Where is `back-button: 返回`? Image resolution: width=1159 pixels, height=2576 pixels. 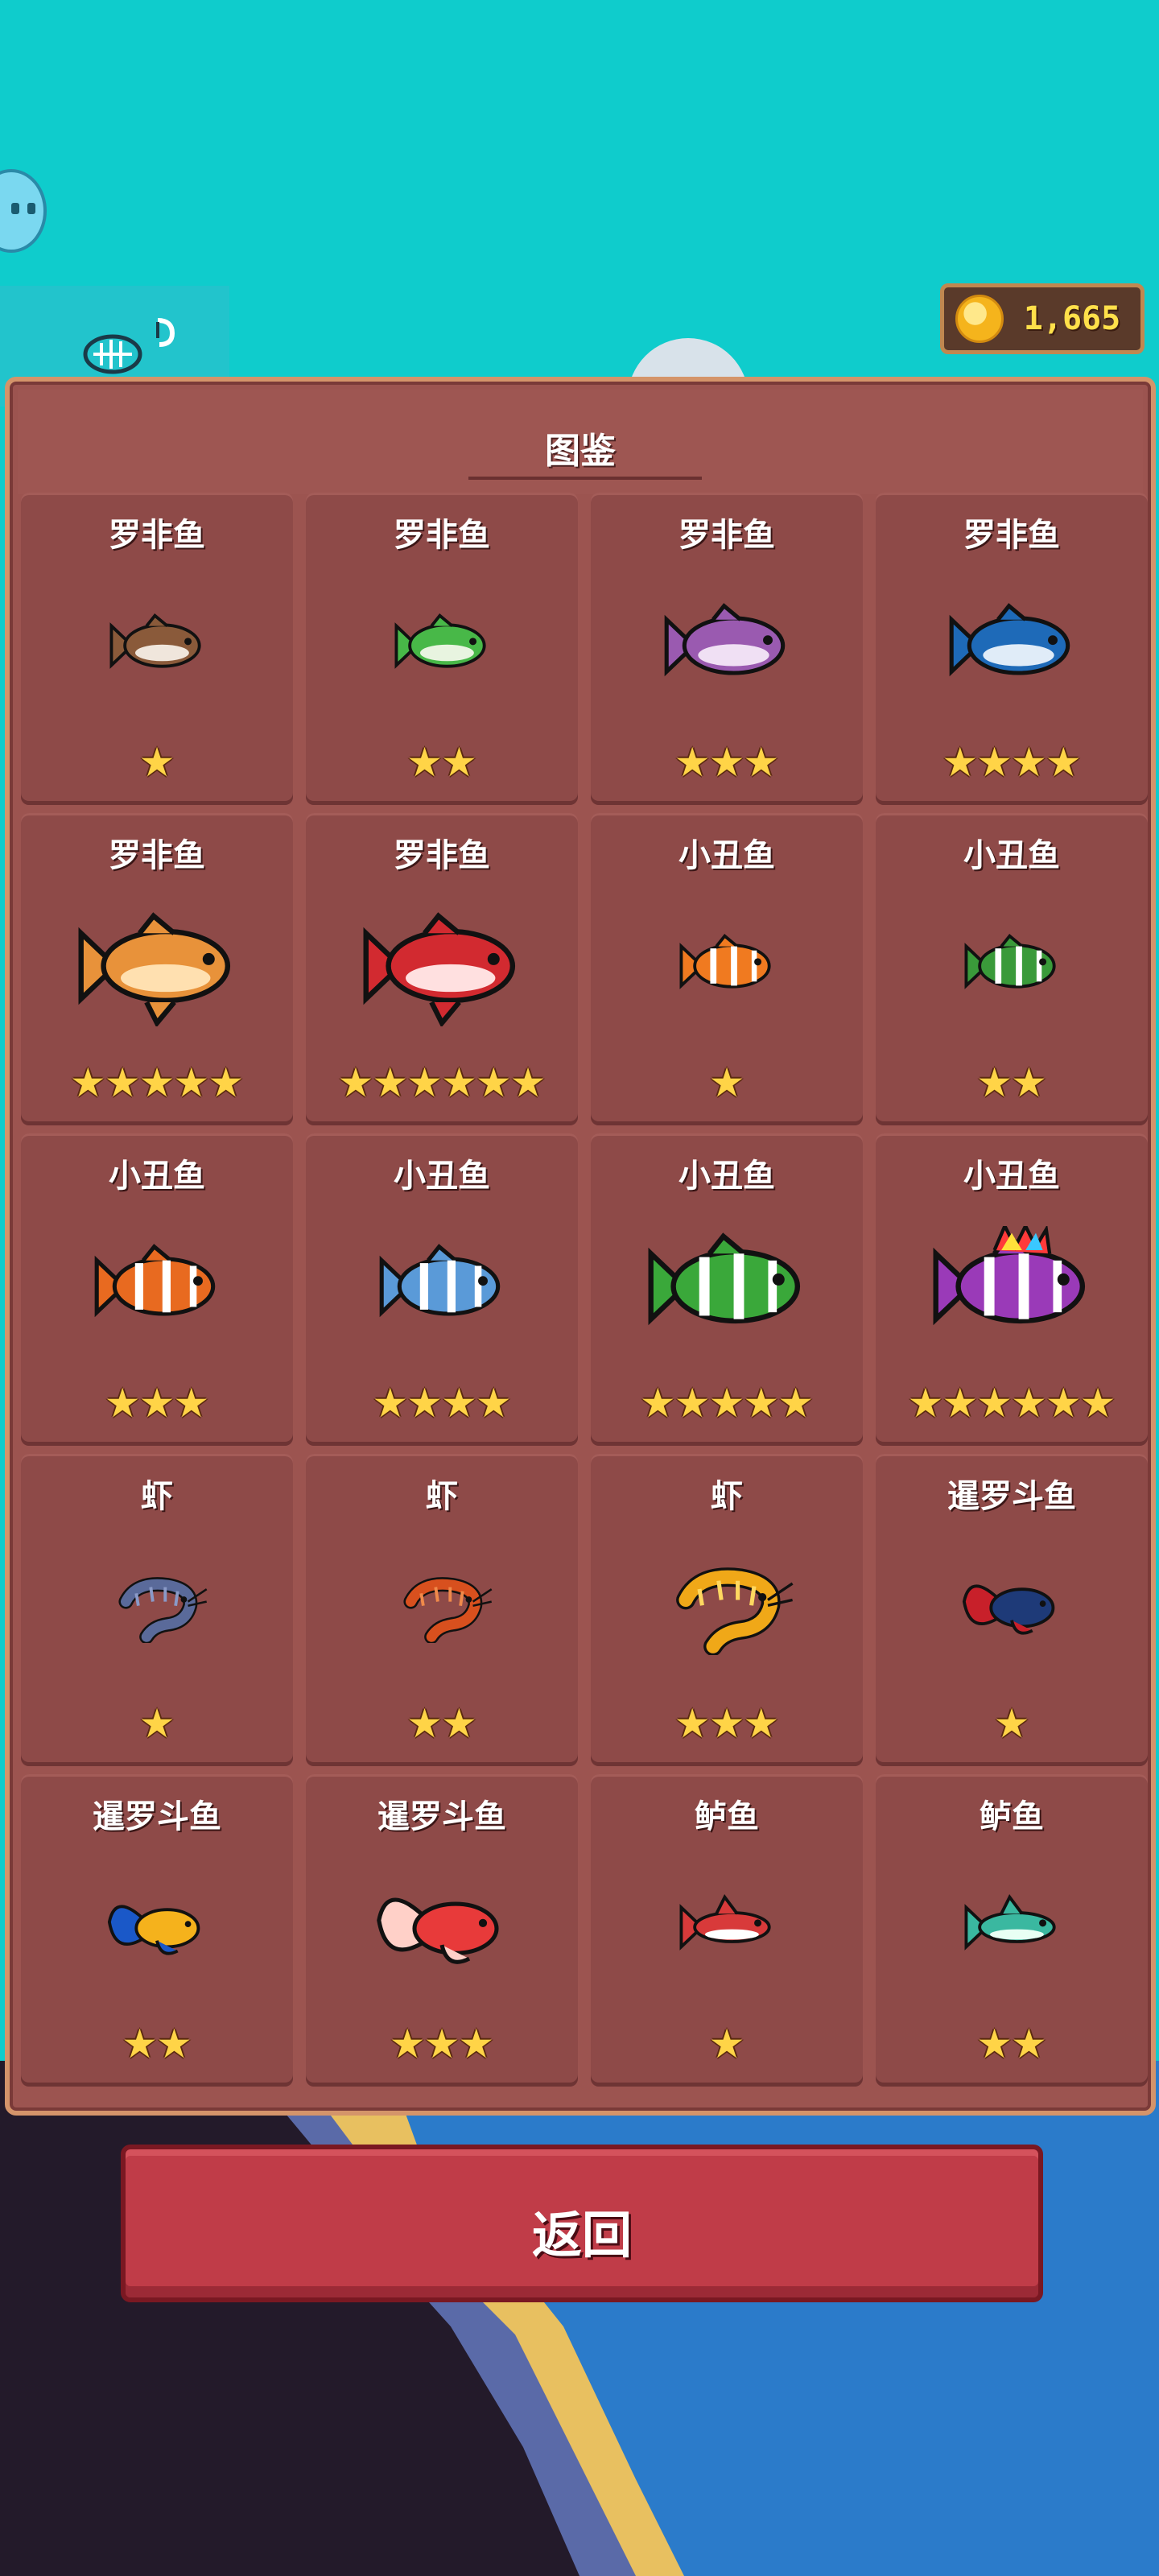
back-button: 返回 is located at coordinates (582, 2223).